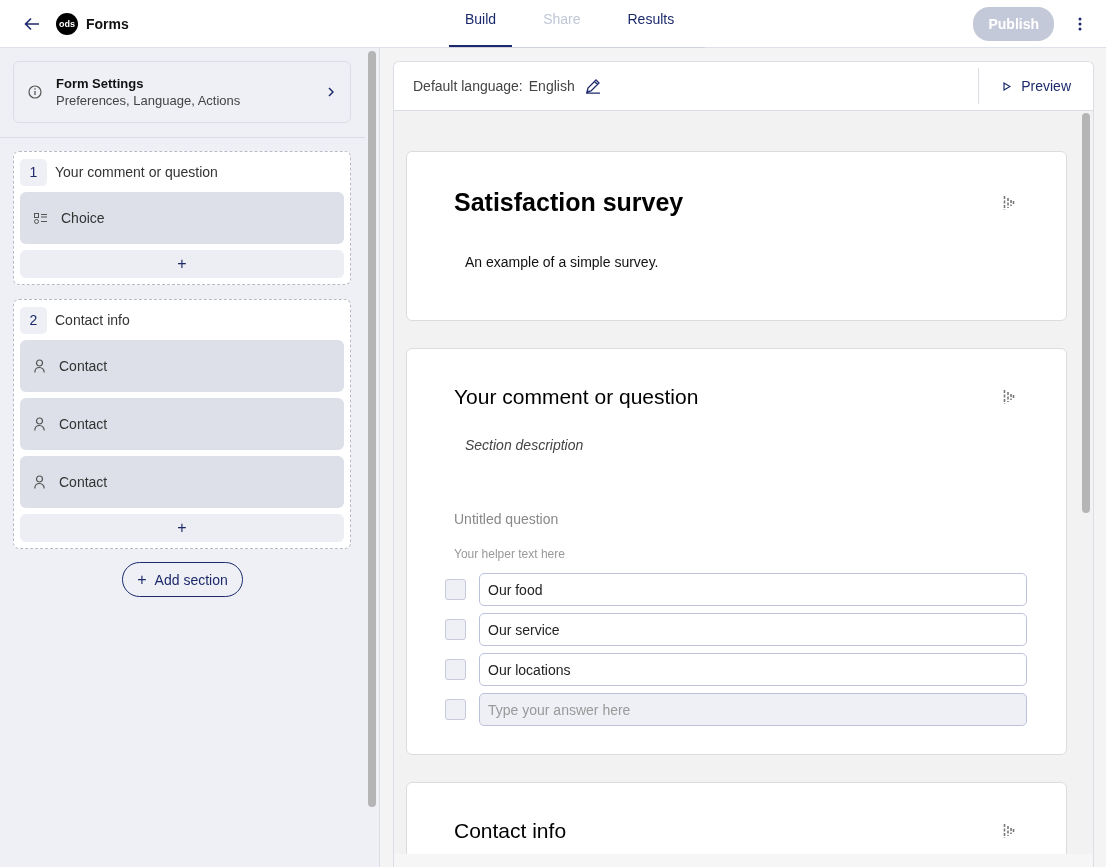  What do you see at coordinates (136, 172) in the screenshot?
I see `section-title: Your comment or question` at bounding box center [136, 172].